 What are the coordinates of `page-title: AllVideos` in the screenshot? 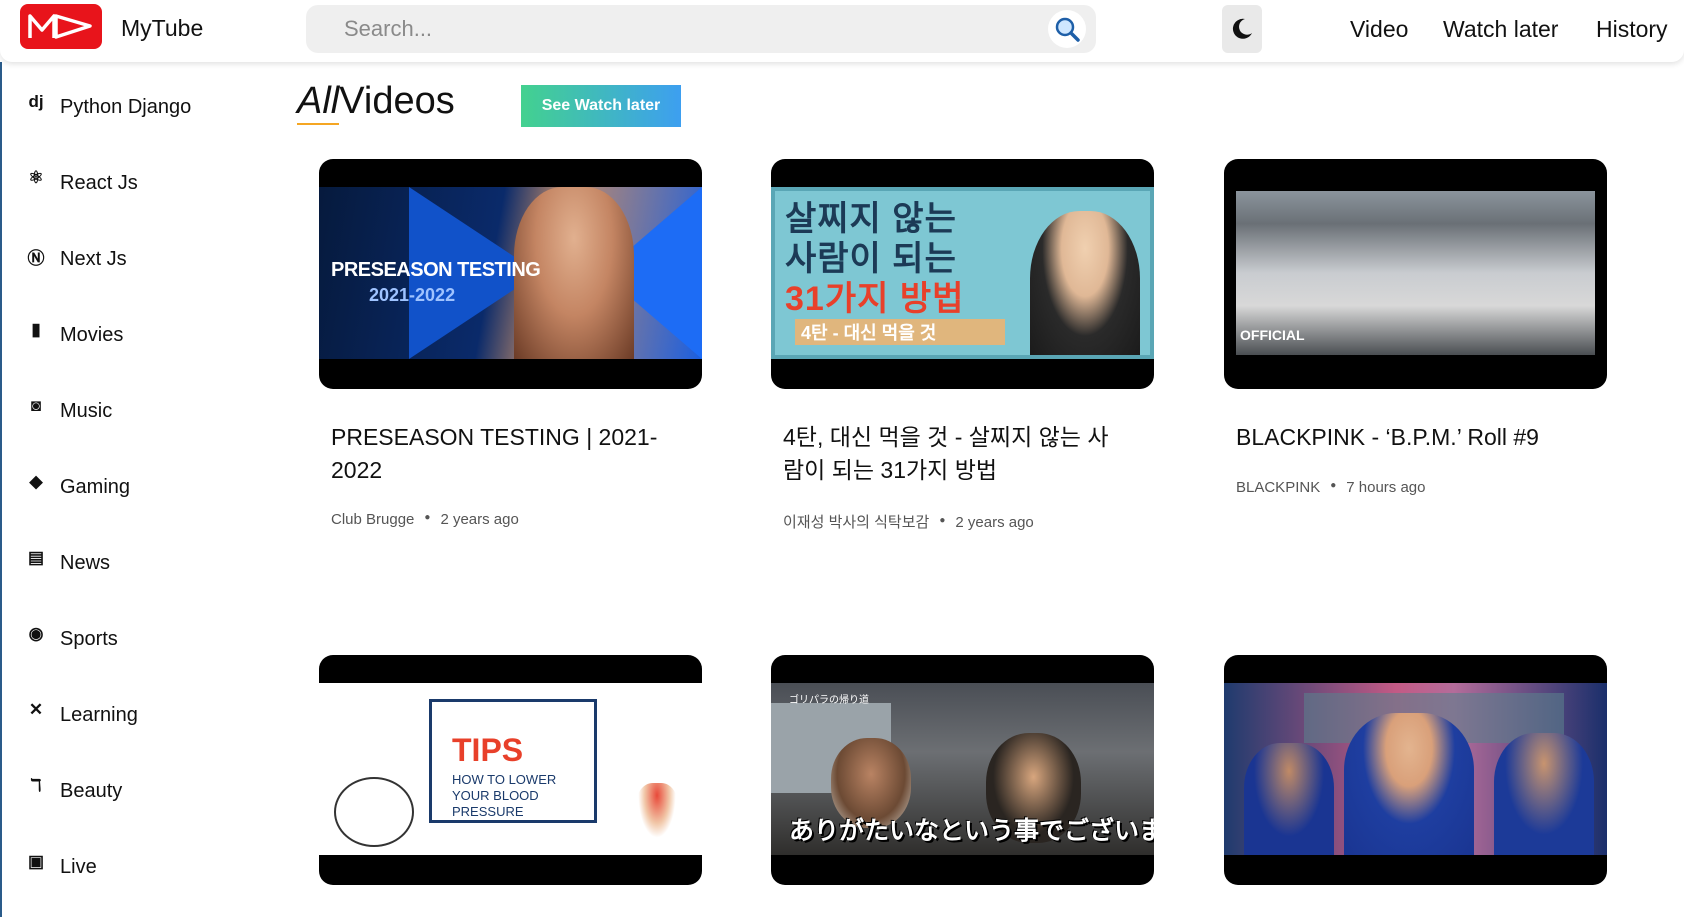 It's located at (376, 102).